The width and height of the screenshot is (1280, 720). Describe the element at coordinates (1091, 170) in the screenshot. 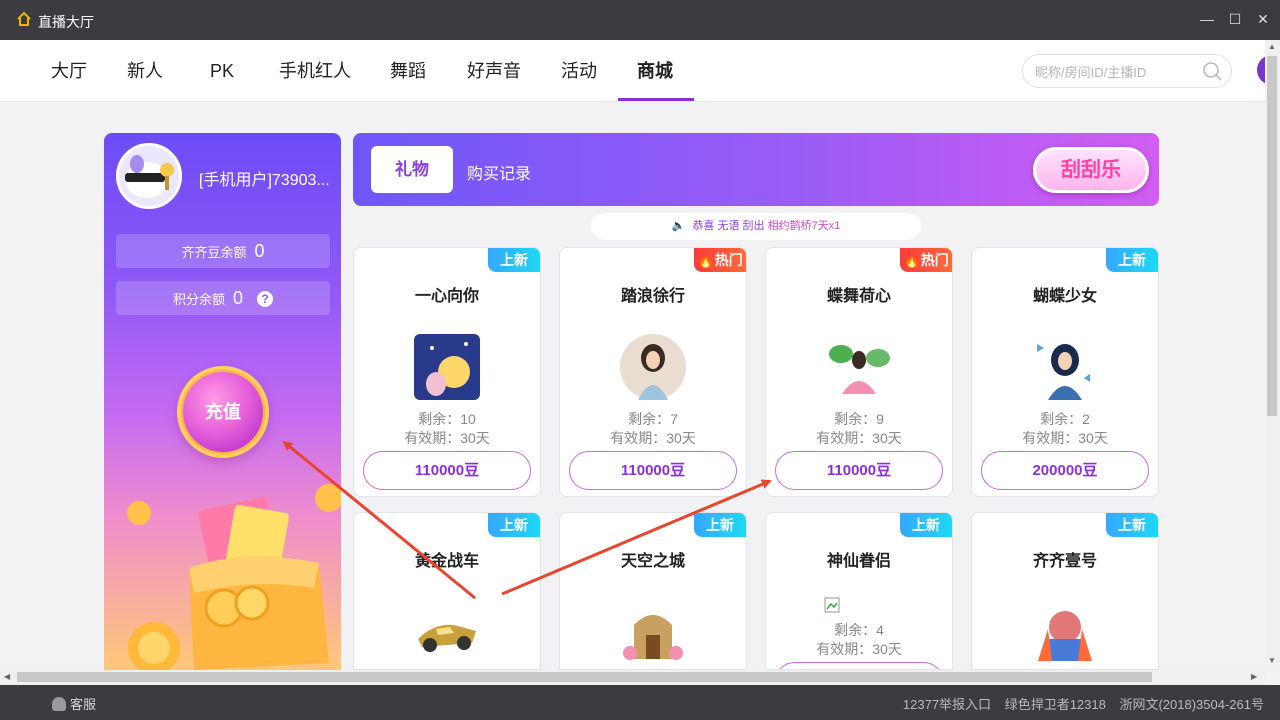

I see `scratch-card-button: 刮刮乐` at that location.